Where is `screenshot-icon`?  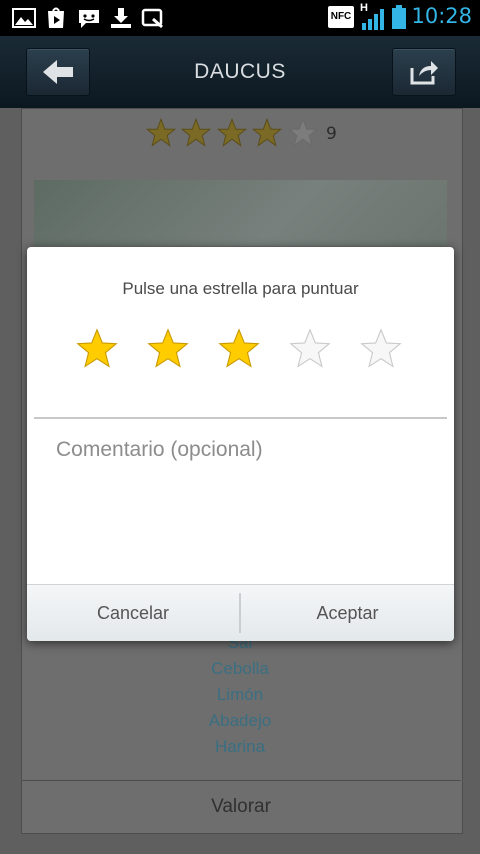
screenshot-icon is located at coordinates (152, 18).